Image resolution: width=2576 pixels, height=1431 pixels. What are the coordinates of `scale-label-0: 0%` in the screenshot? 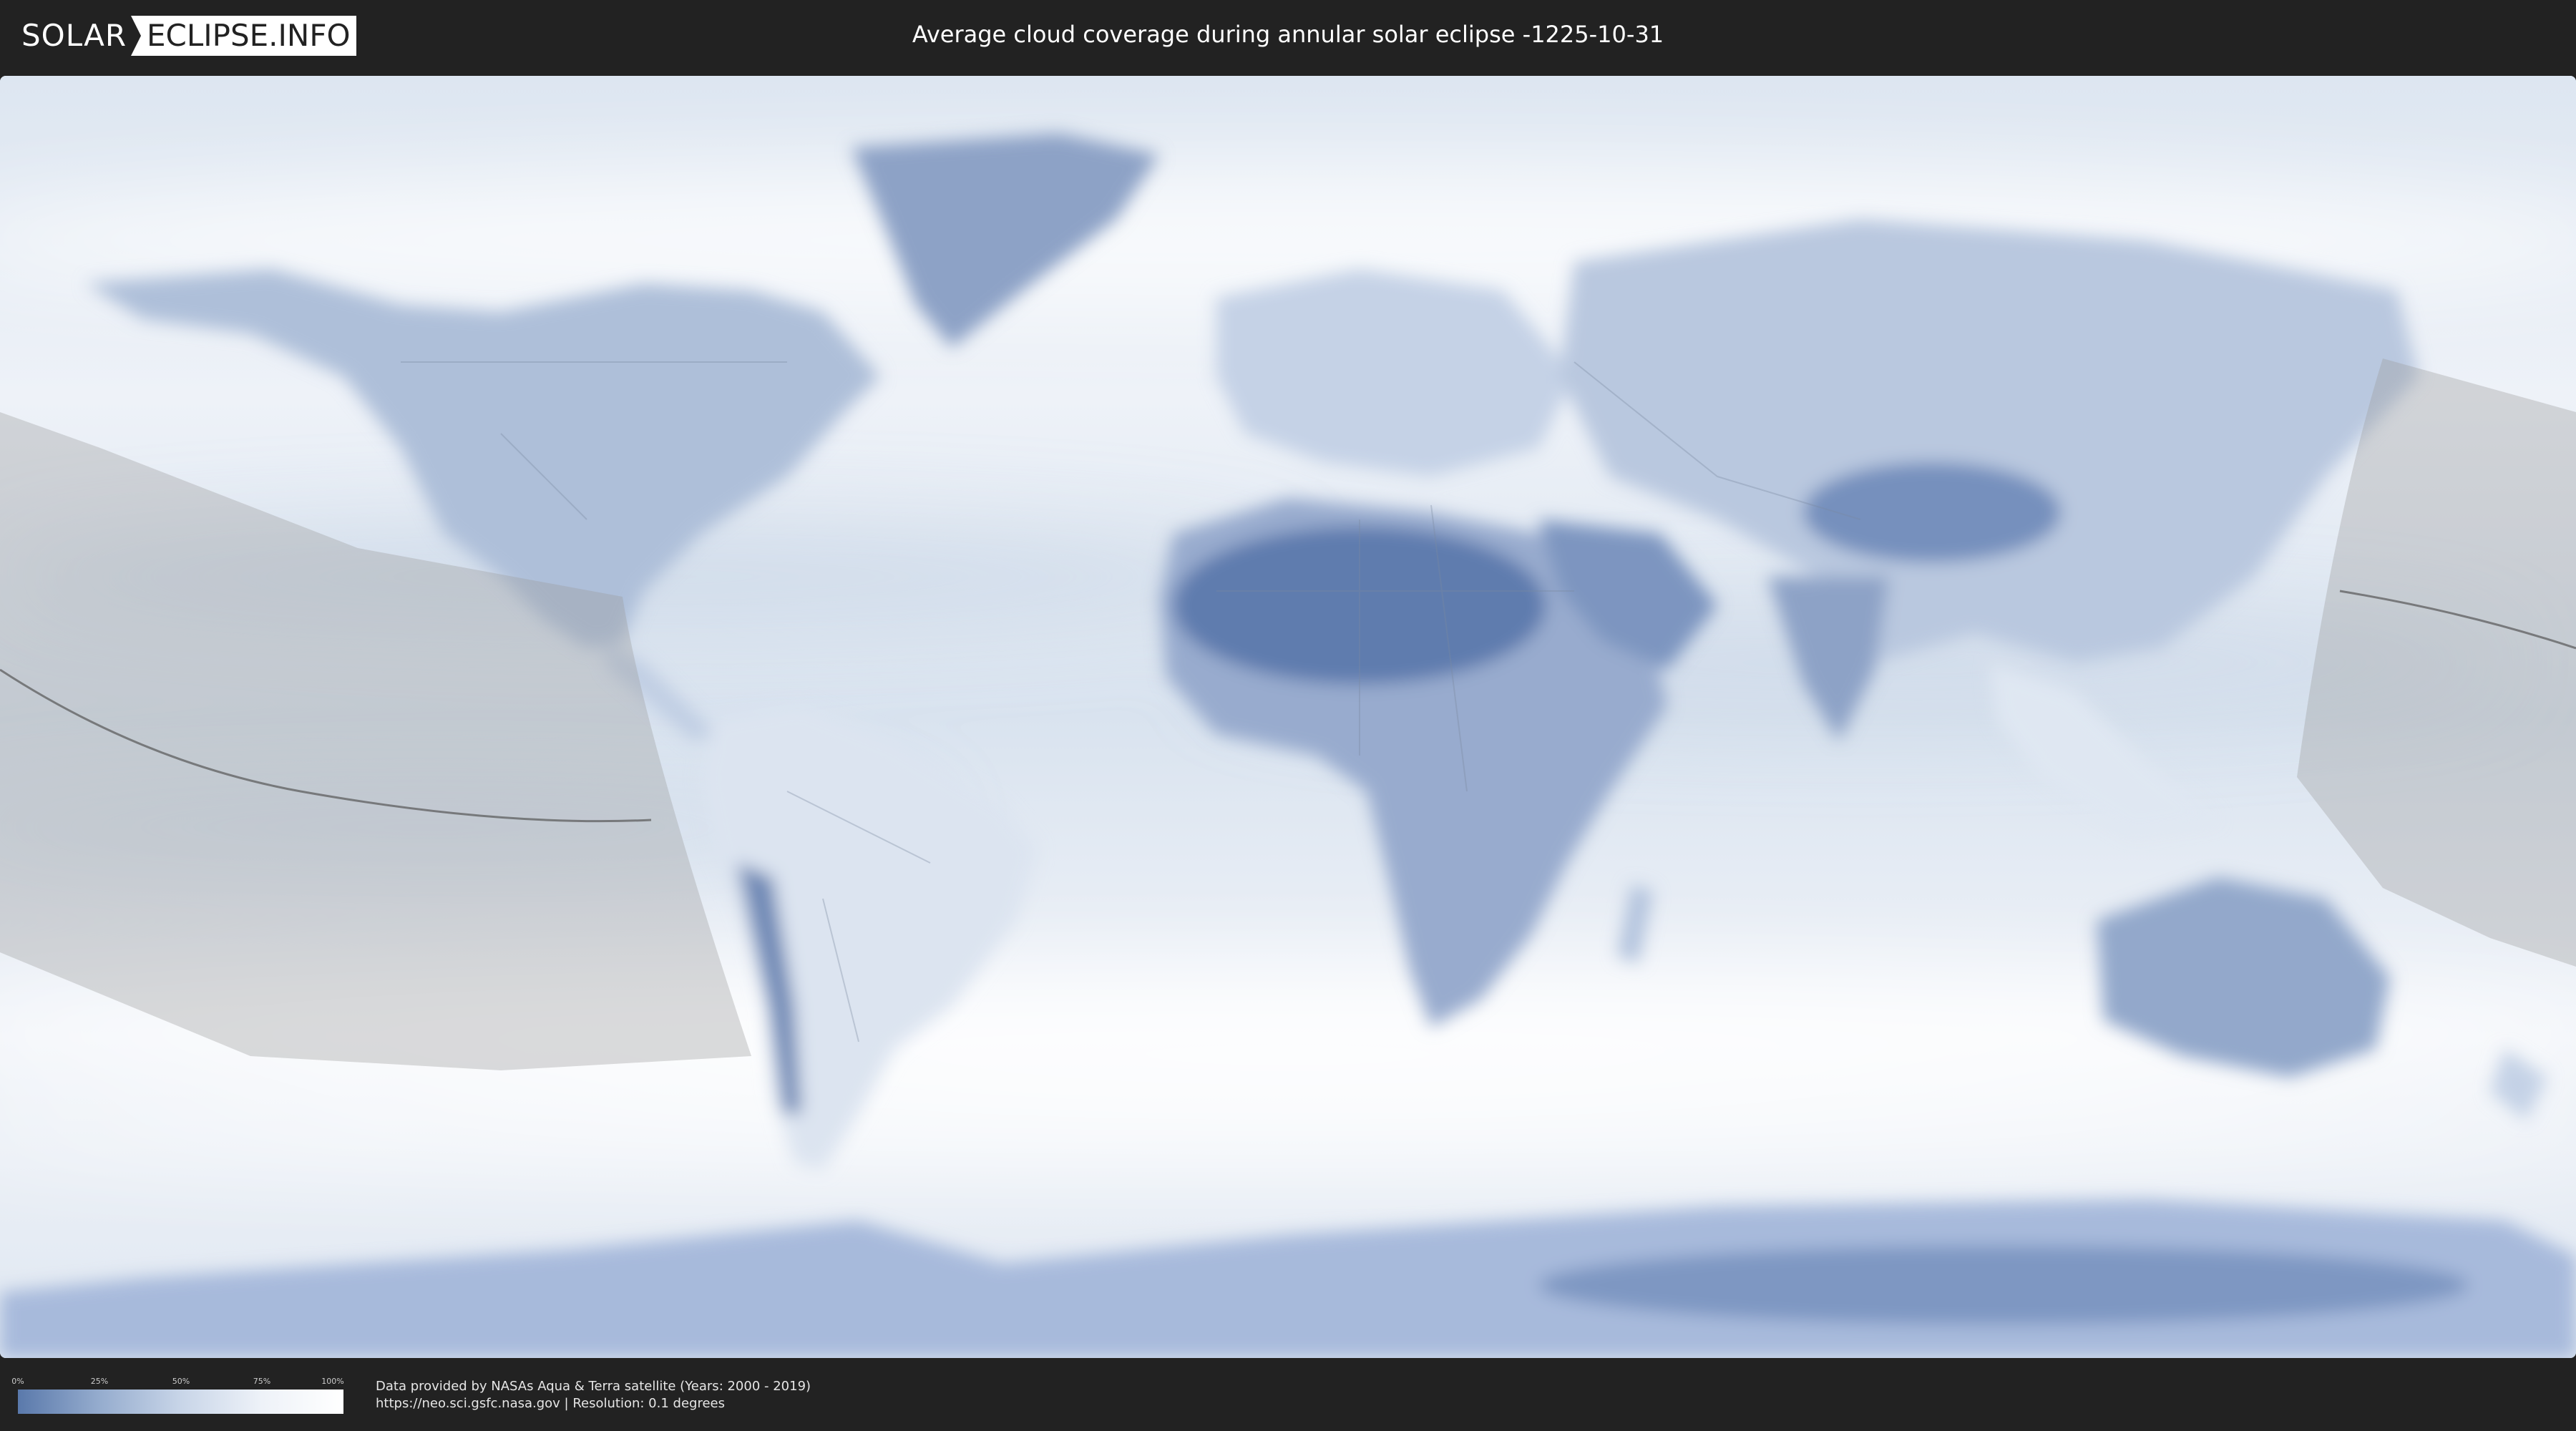 It's located at (17, 1382).